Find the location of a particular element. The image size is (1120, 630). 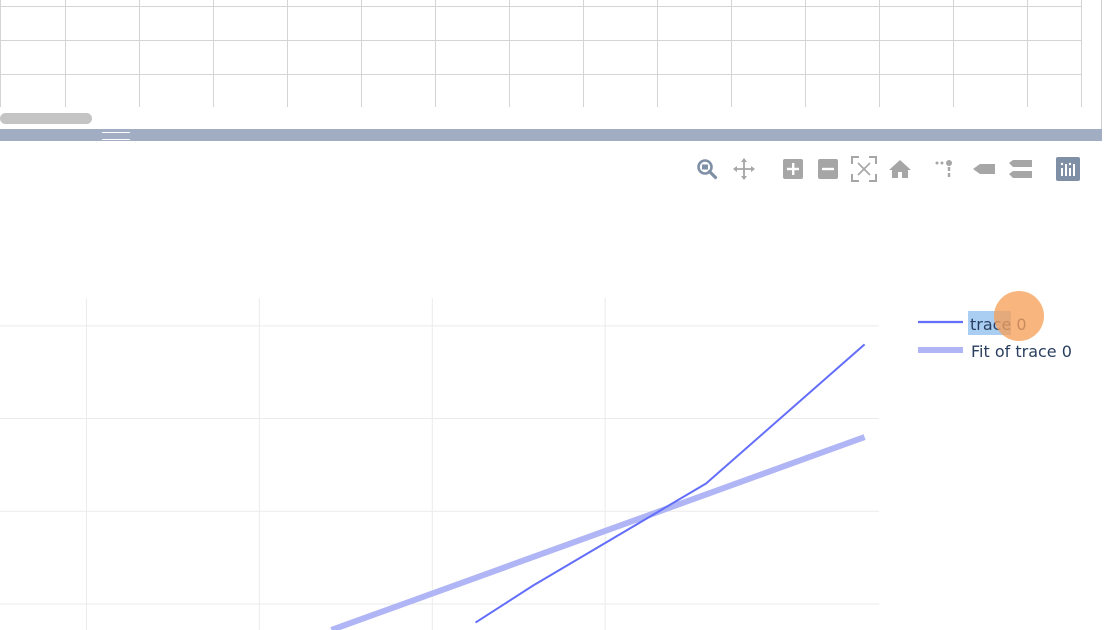

fit-of-trace-0-line is located at coordinates (598, 532).